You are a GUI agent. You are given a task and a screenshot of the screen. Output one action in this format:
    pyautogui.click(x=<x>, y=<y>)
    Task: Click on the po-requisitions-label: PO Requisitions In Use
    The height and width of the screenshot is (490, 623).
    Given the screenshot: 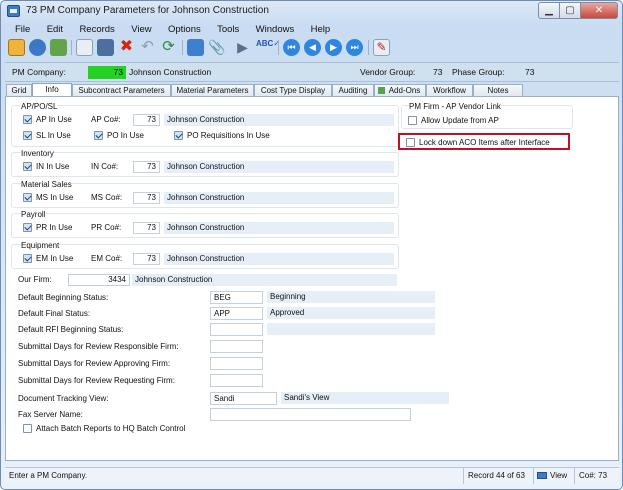 What is the action you would take?
    pyautogui.click(x=228, y=135)
    